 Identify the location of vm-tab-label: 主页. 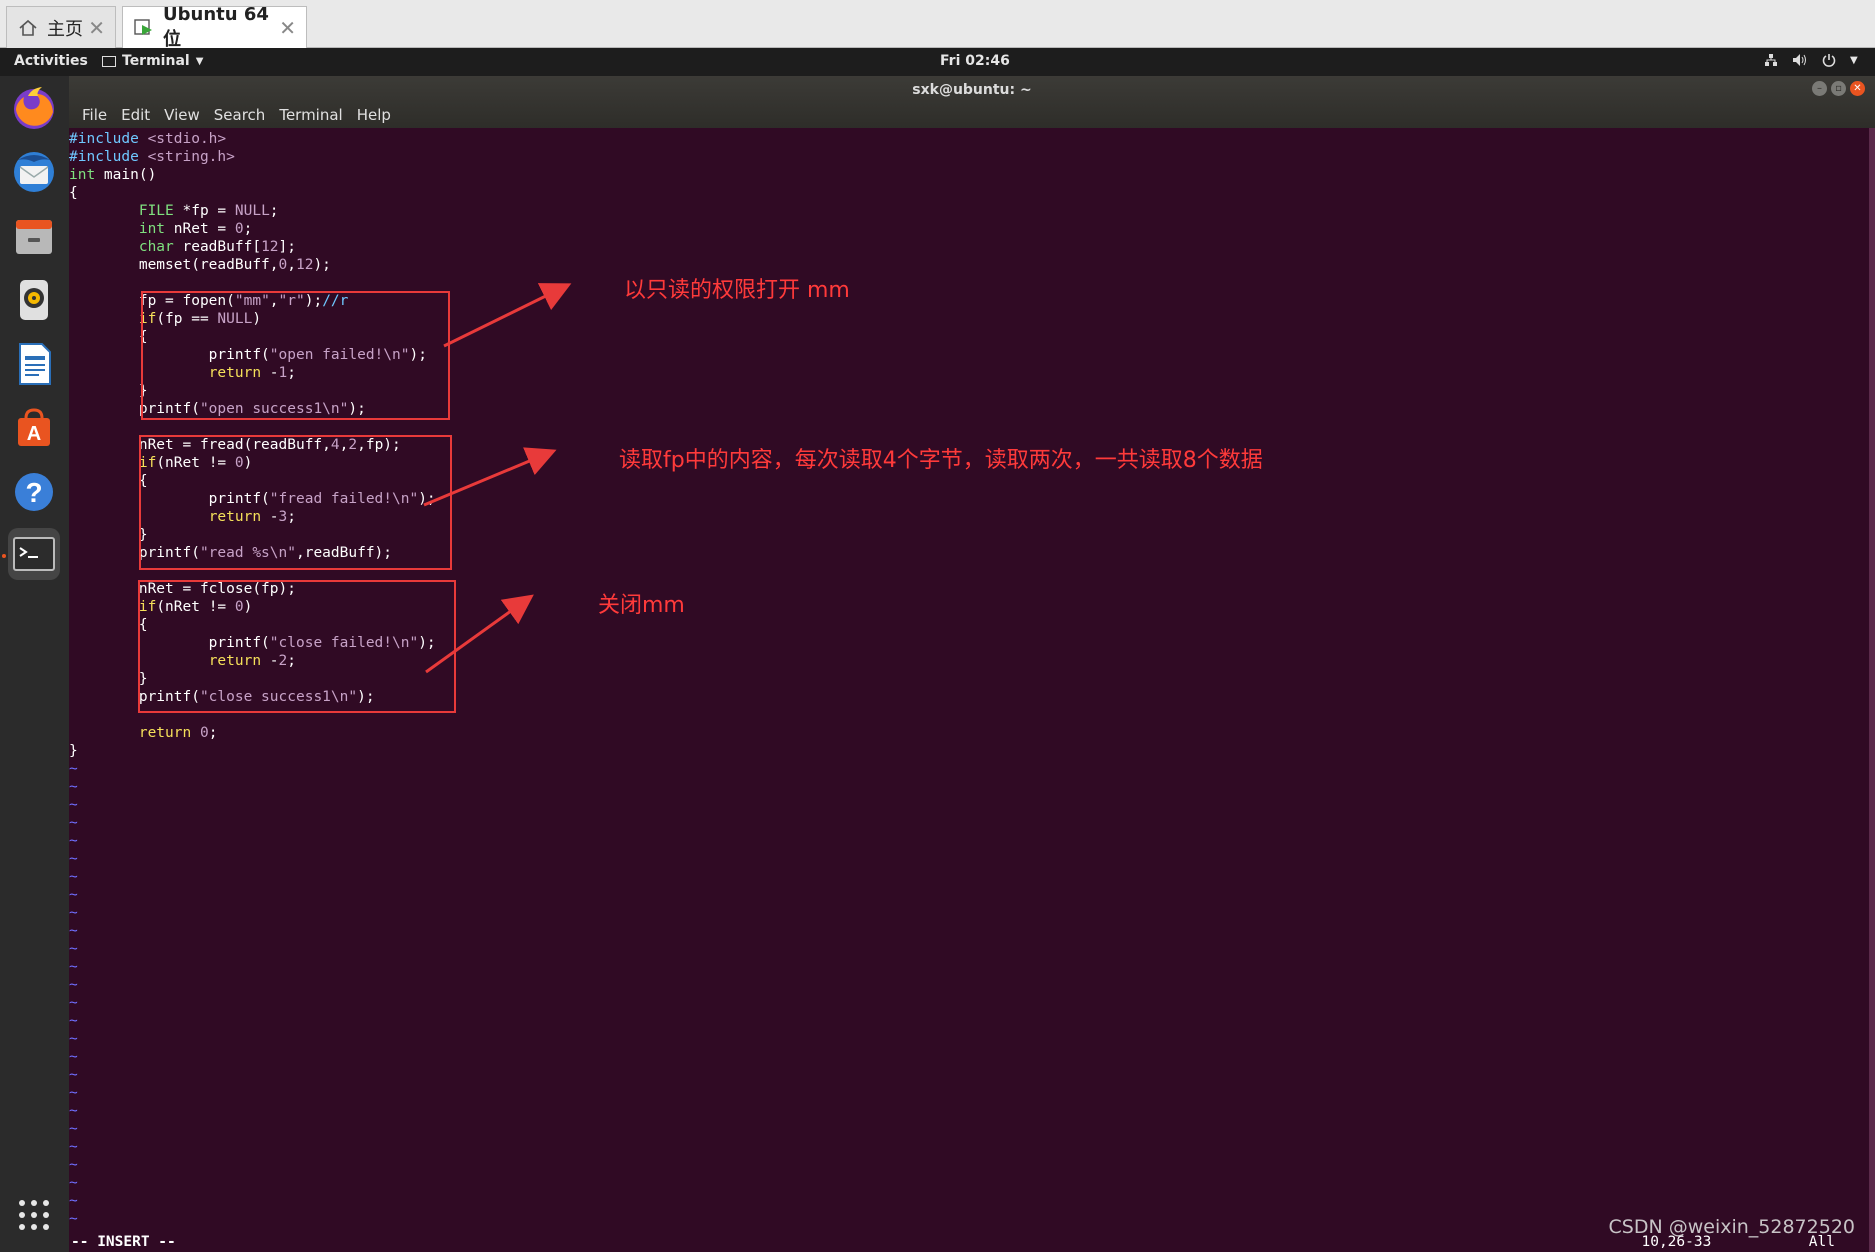
(65, 29).